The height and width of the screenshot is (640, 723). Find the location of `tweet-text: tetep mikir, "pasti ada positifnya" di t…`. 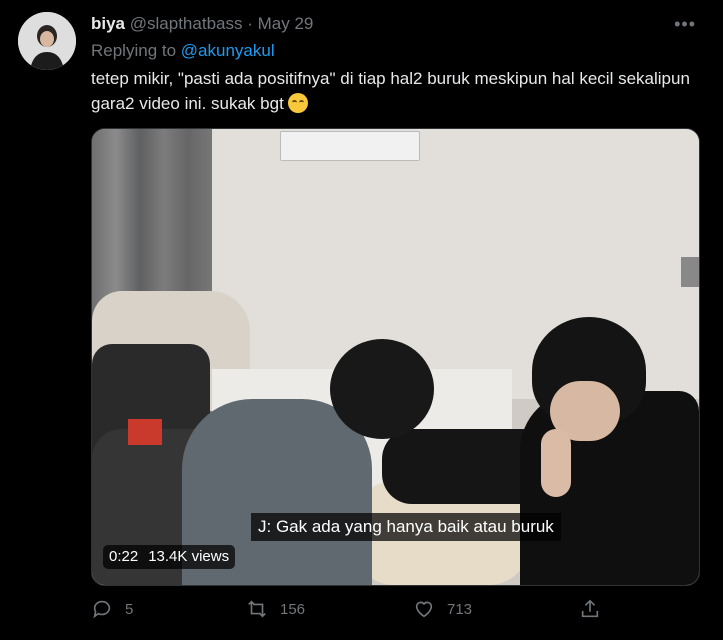

tweet-text: tetep mikir, "pasti ada positifnya" di t… is located at coordinates (391, 91).